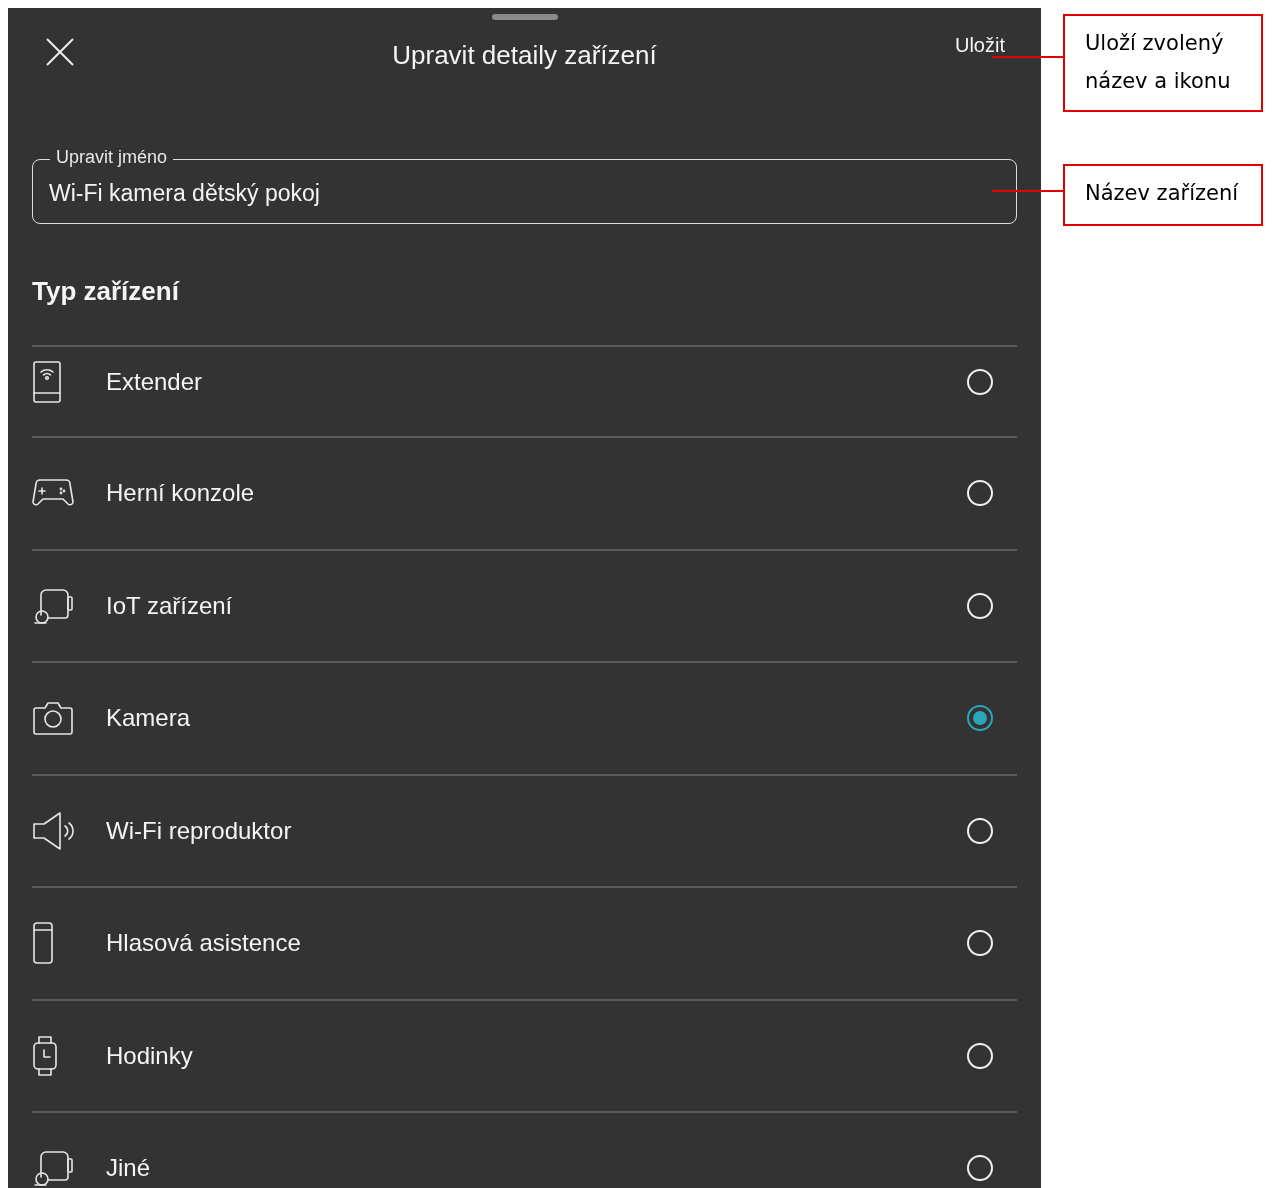 The image size is (1285, 1188). I want to click on radio-button, so click(980, 718).